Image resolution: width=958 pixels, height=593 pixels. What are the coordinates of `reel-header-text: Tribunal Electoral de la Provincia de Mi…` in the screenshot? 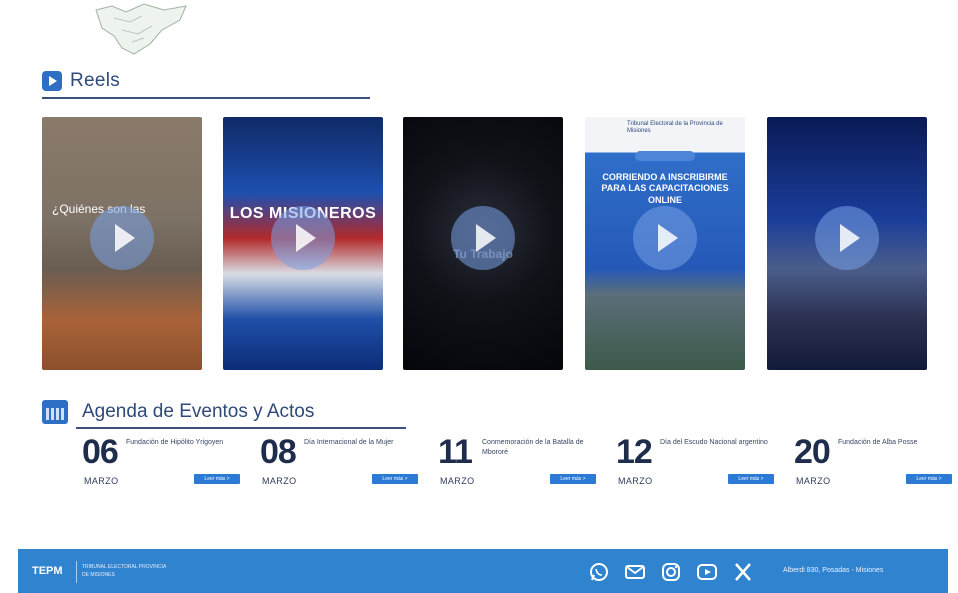 It's located at (675, 128).